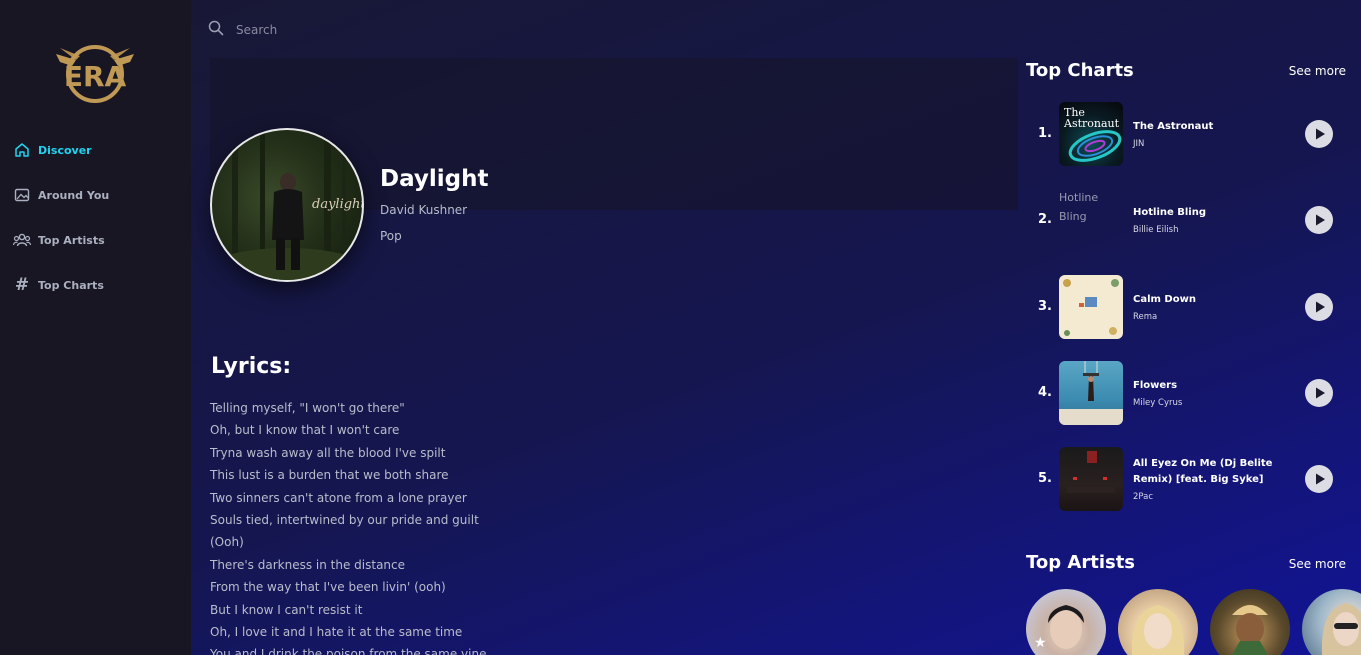  What do you see at coordinates (65, 150) in the screenshot?
I see `sidebar-item-label: Discover` at bounding box center [65, 150].